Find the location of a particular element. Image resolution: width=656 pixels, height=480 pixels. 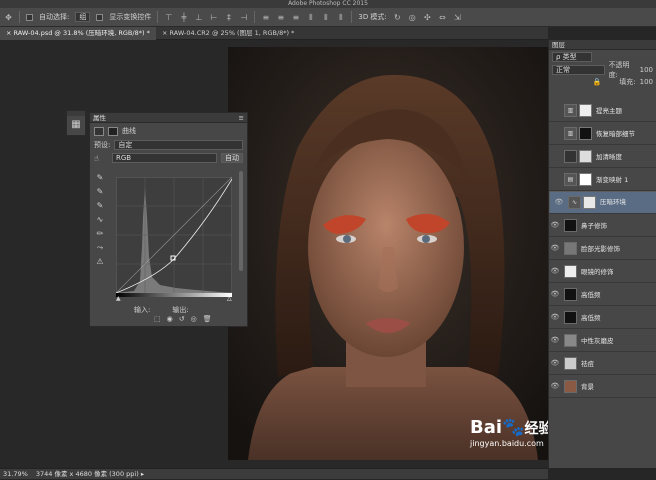

layer-row: 👁 中性灰磨皮 is located at coordinates (602, 340).